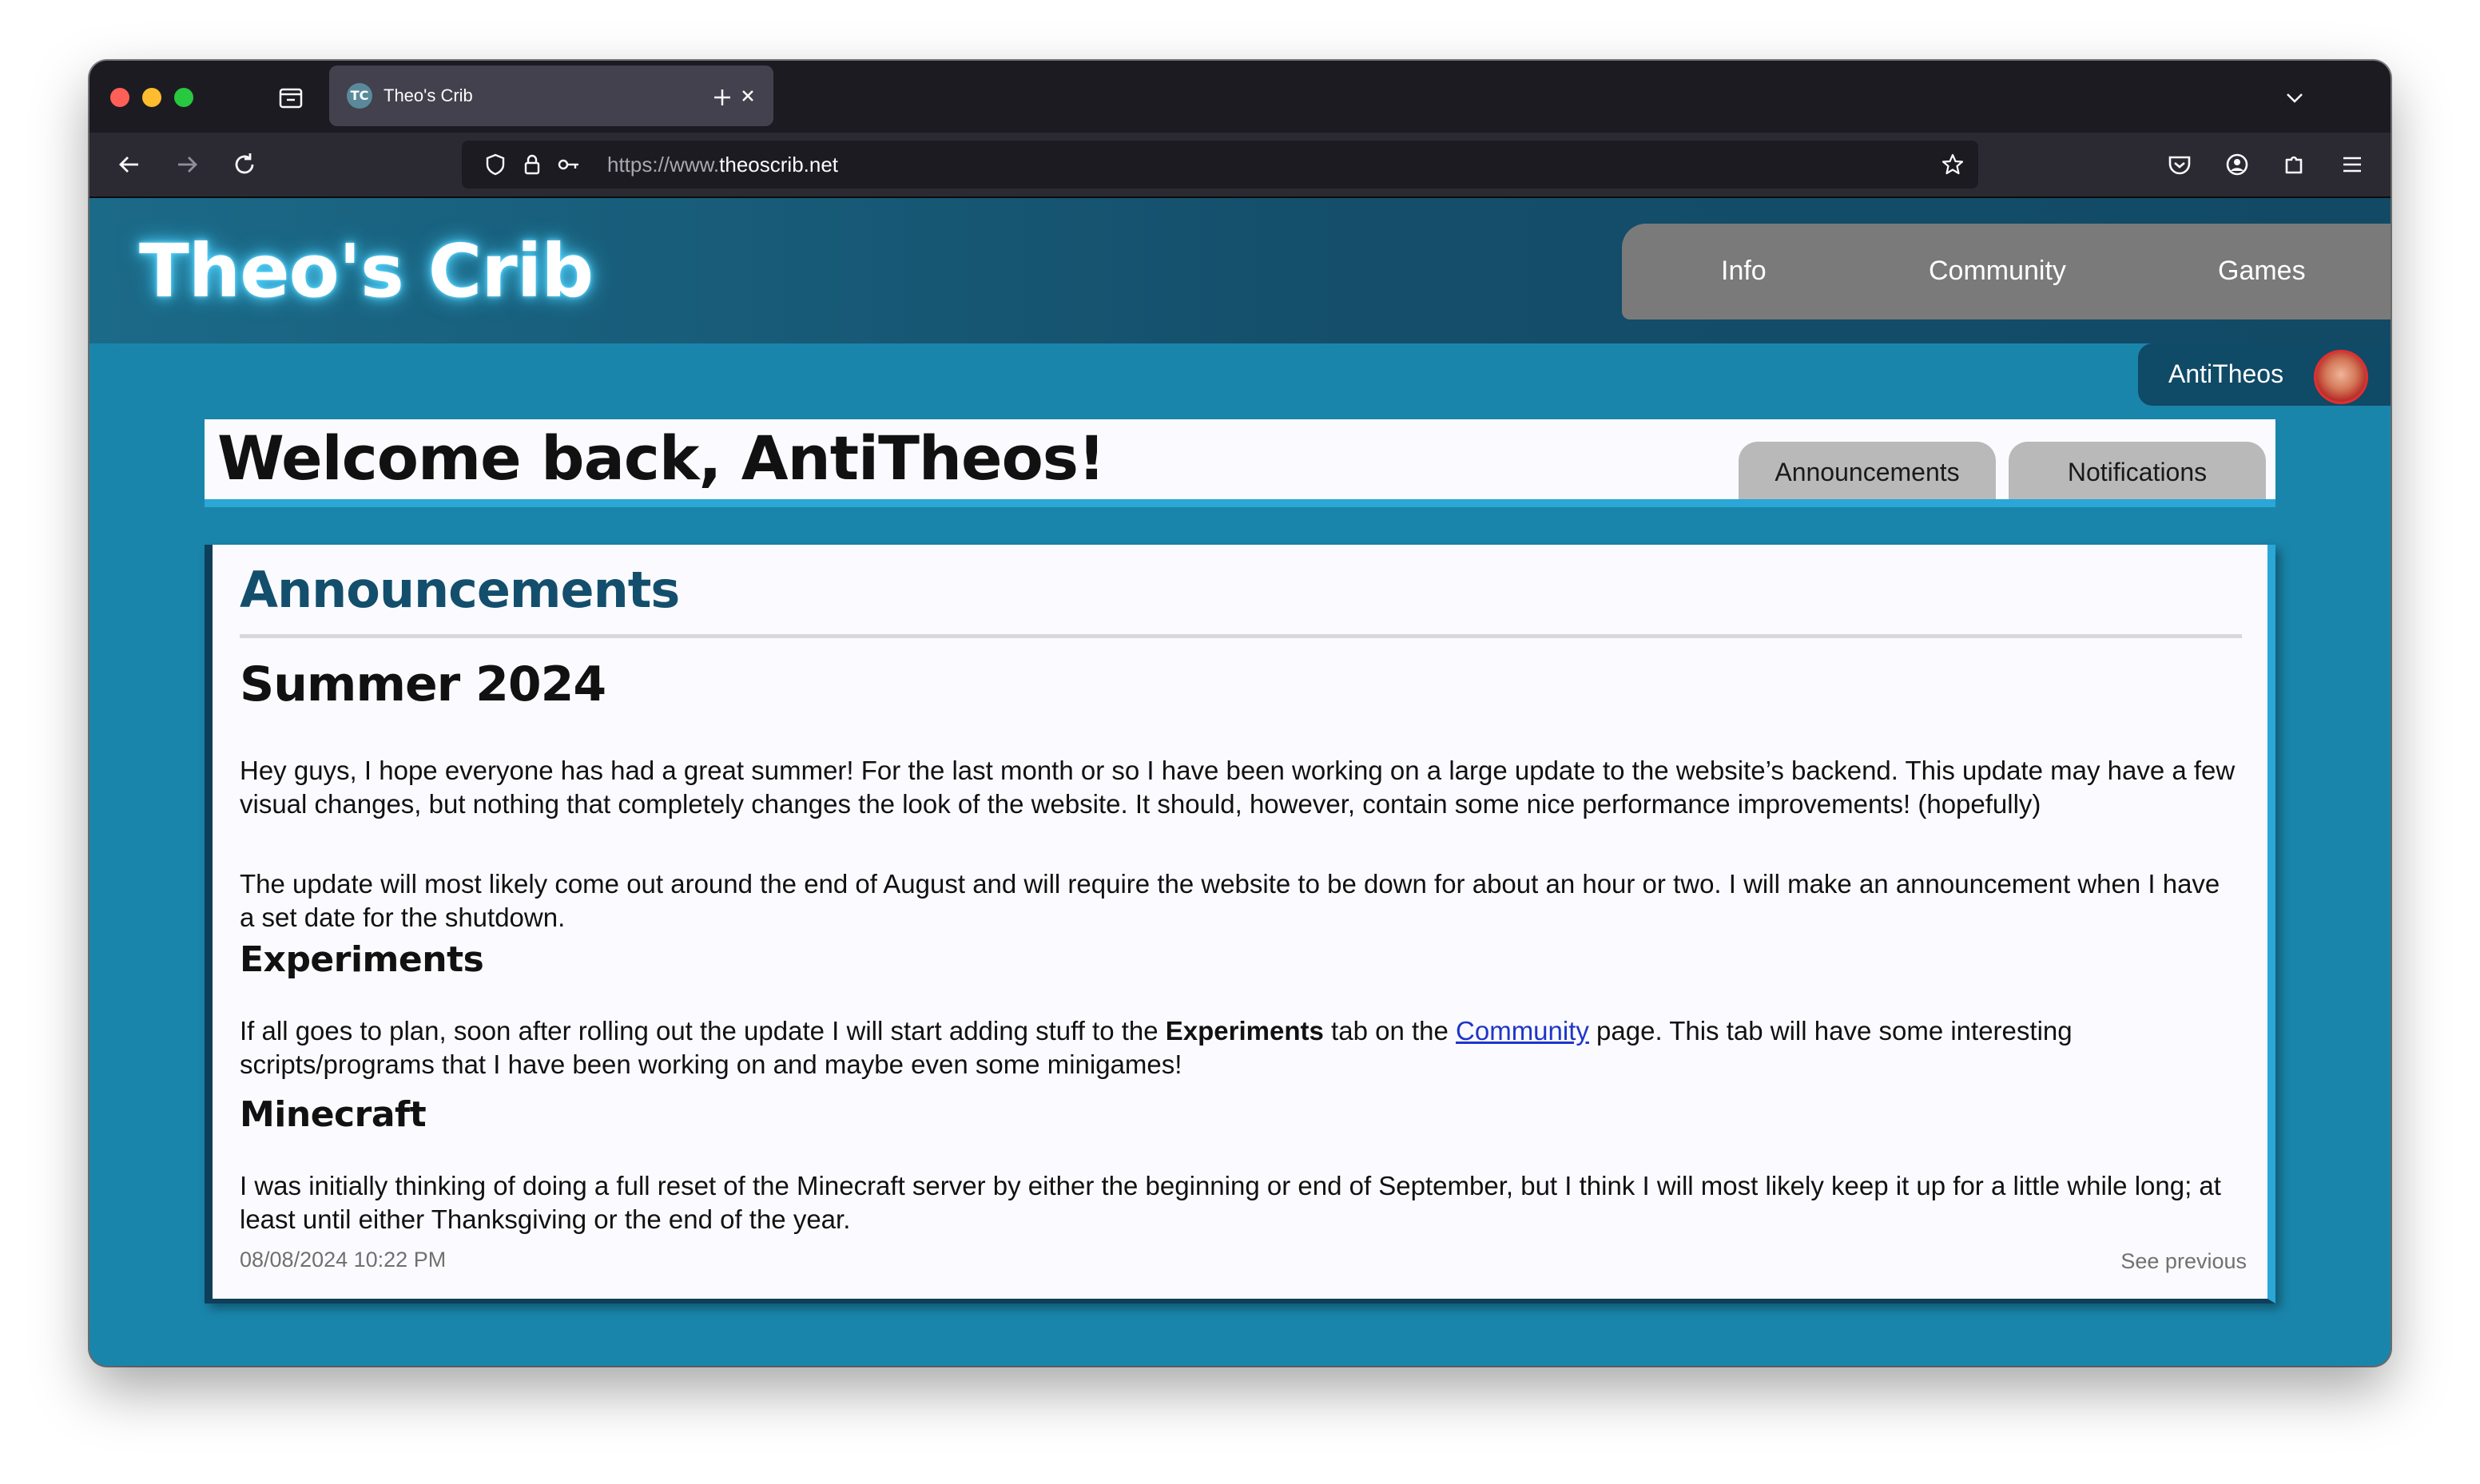  I want to click on experiments-bold: Experiments, so click(1245, 1031).